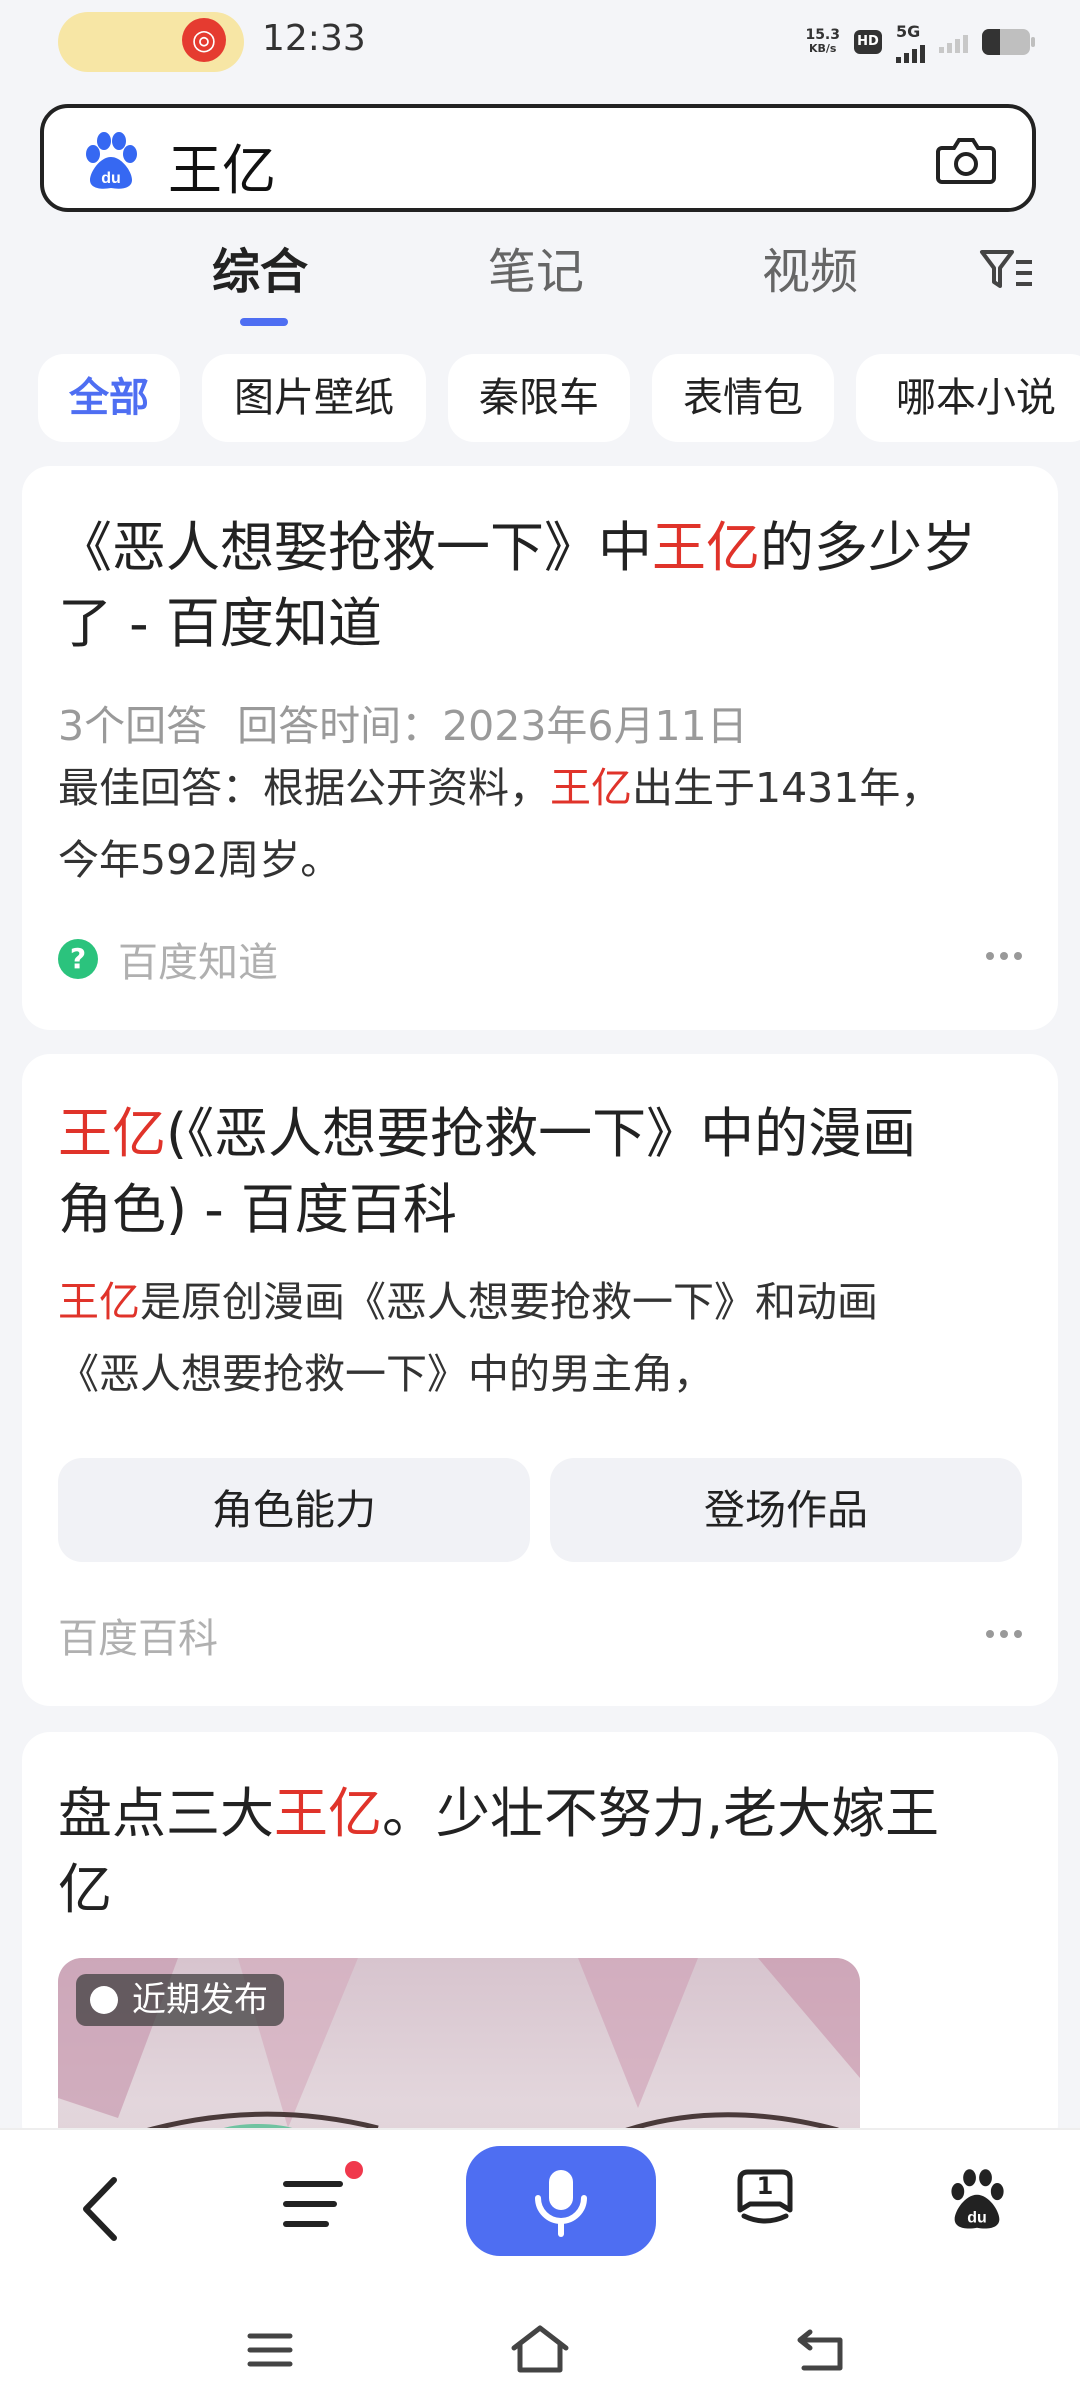 Image resolution: width=1080 pixels, height=2400 pixels. What do you see at coordinates (500, 824) in the screenshot?
I see `result-snippet: 最佳回答：根据公开资料，王亿出生于1431年， 今年592周岁。` at bounding box center [500, 824].